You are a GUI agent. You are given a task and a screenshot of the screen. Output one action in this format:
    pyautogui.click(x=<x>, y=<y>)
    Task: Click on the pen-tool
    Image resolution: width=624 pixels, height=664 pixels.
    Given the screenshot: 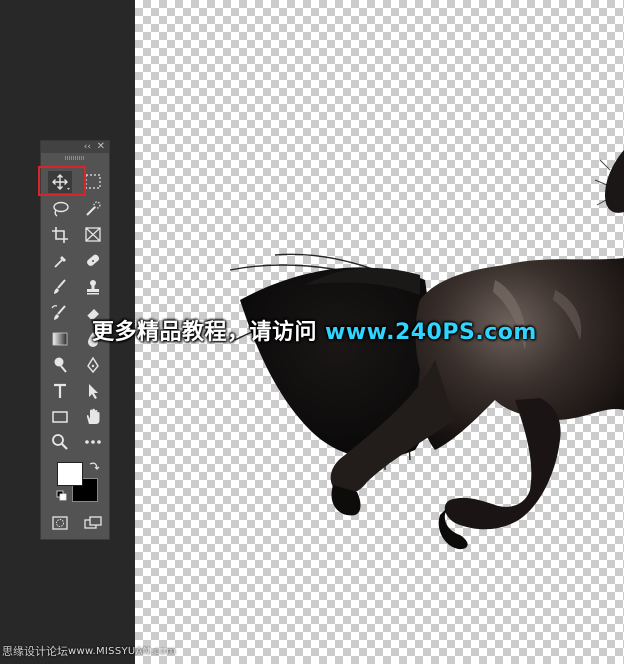 What is the action you would take?
    pyautogui.click(x=93, y=365)
    